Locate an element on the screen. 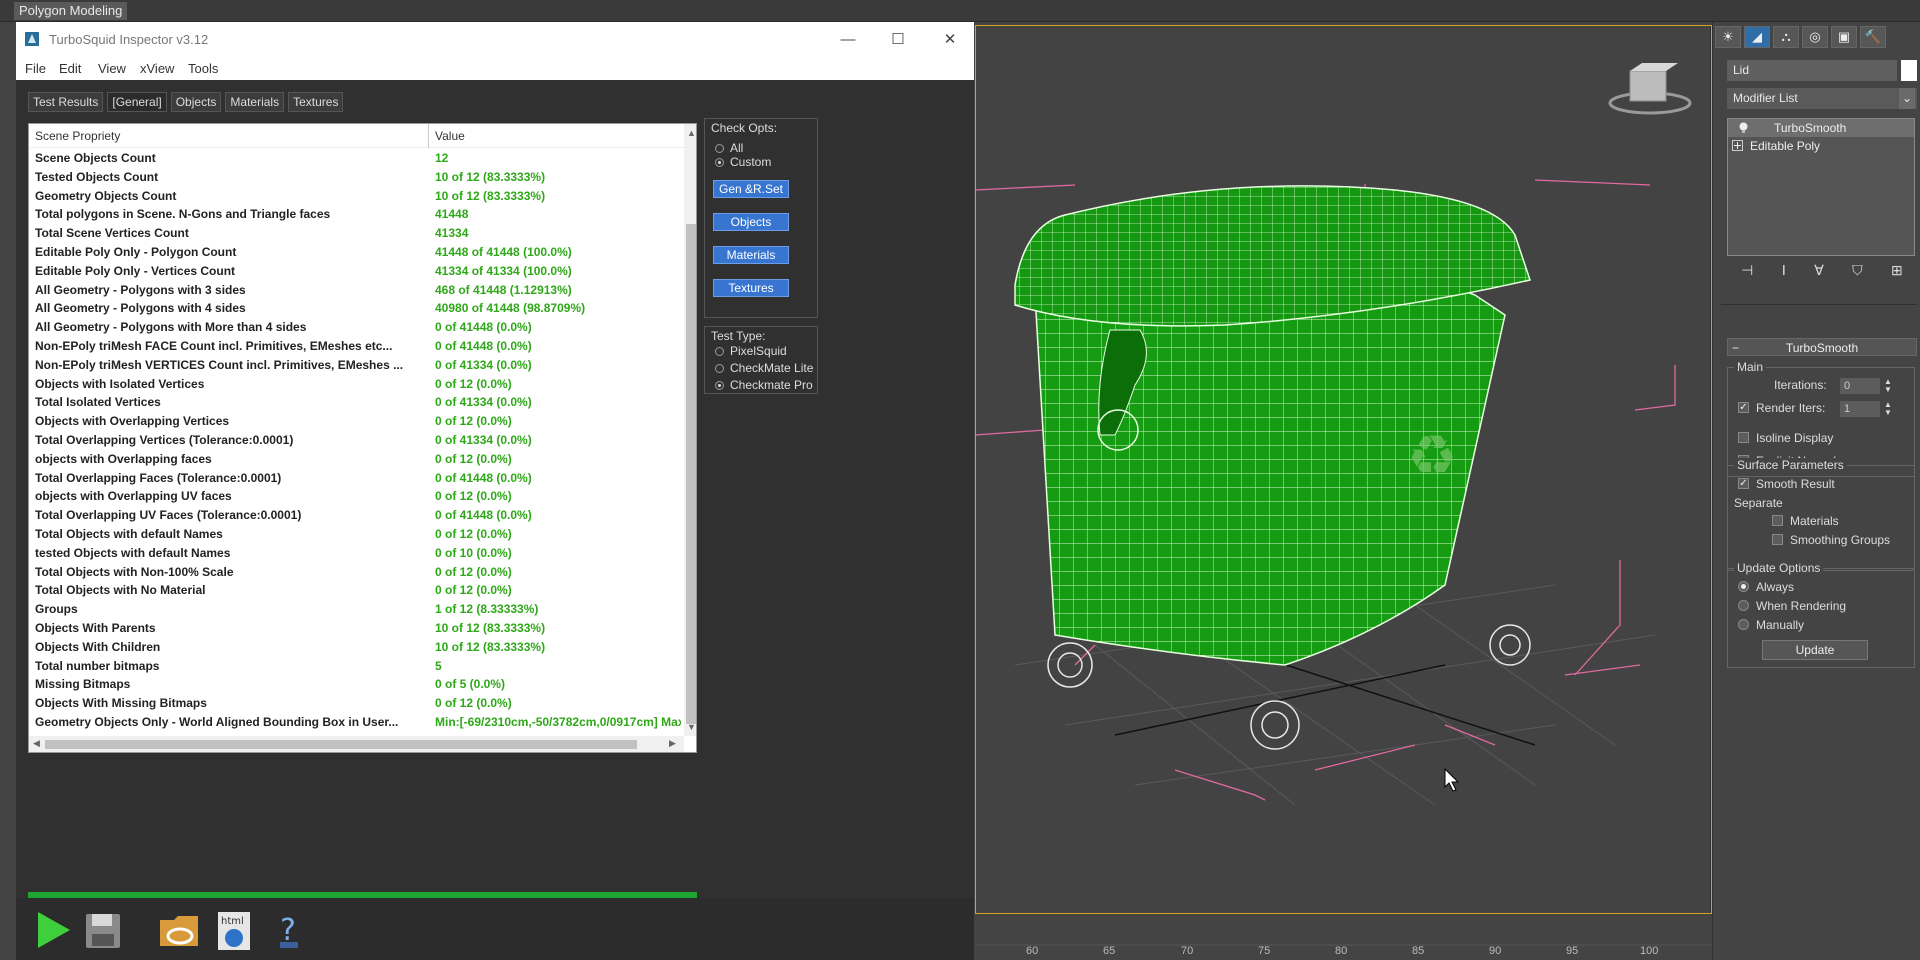 The image size is (1920, 960). smoothing-groups-checkbox is located at coordinates (1777, 539).